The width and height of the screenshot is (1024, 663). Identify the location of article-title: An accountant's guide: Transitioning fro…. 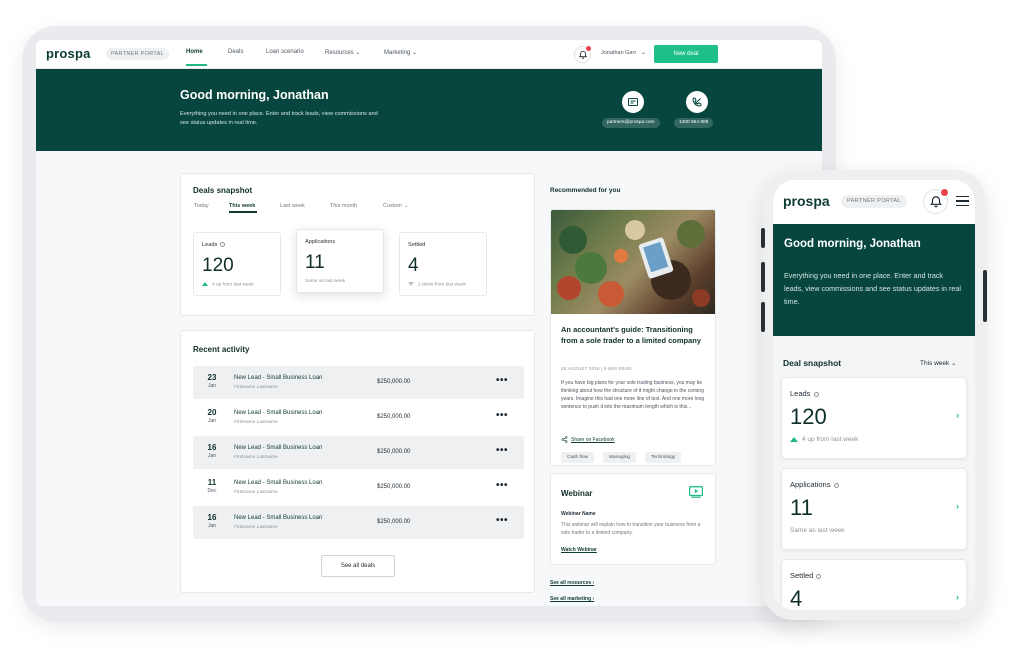
(635, 335).